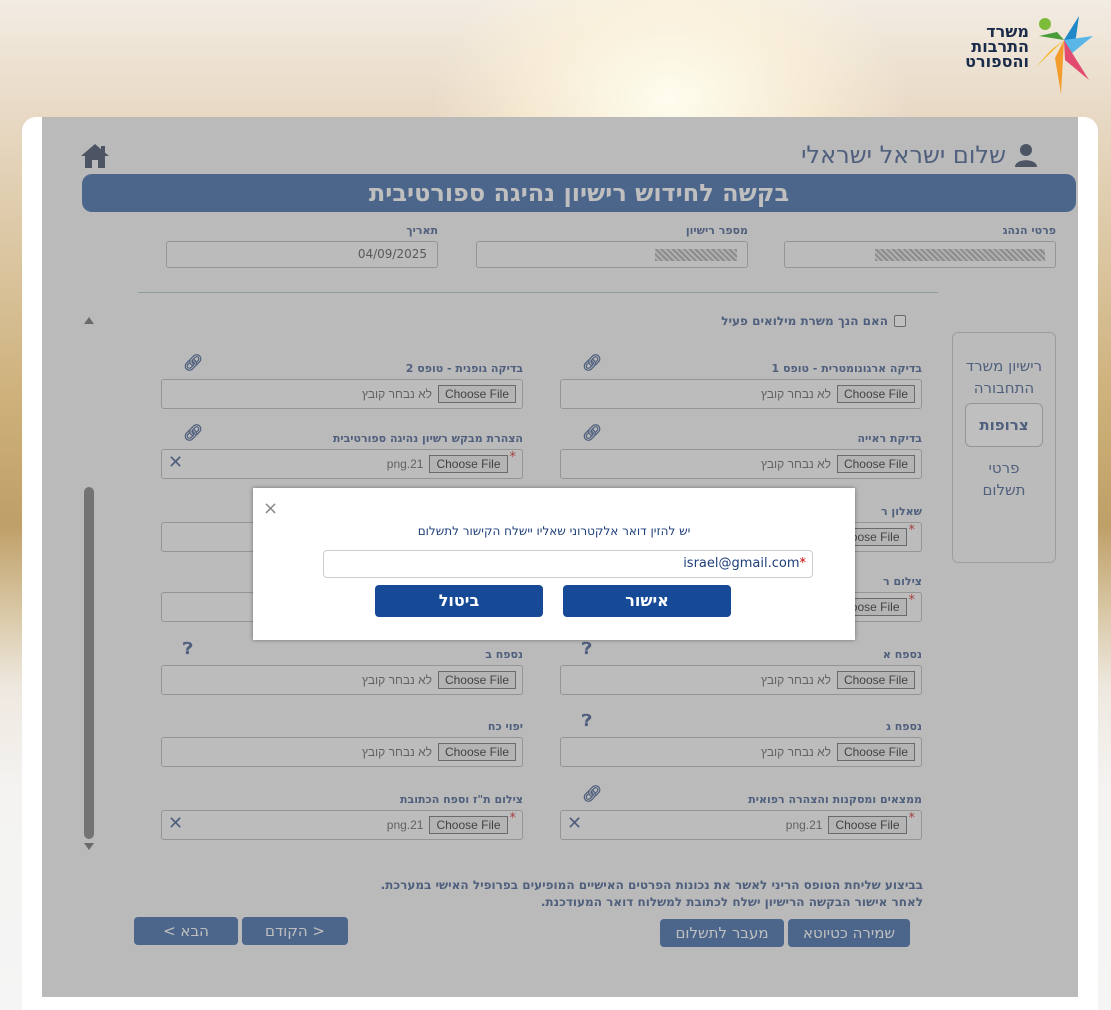 Image resolution: width=1111 pixels, height=1010 pixels. I want to click on ministry-logo: משרד התרבות והספורט, so click(1027, 55).